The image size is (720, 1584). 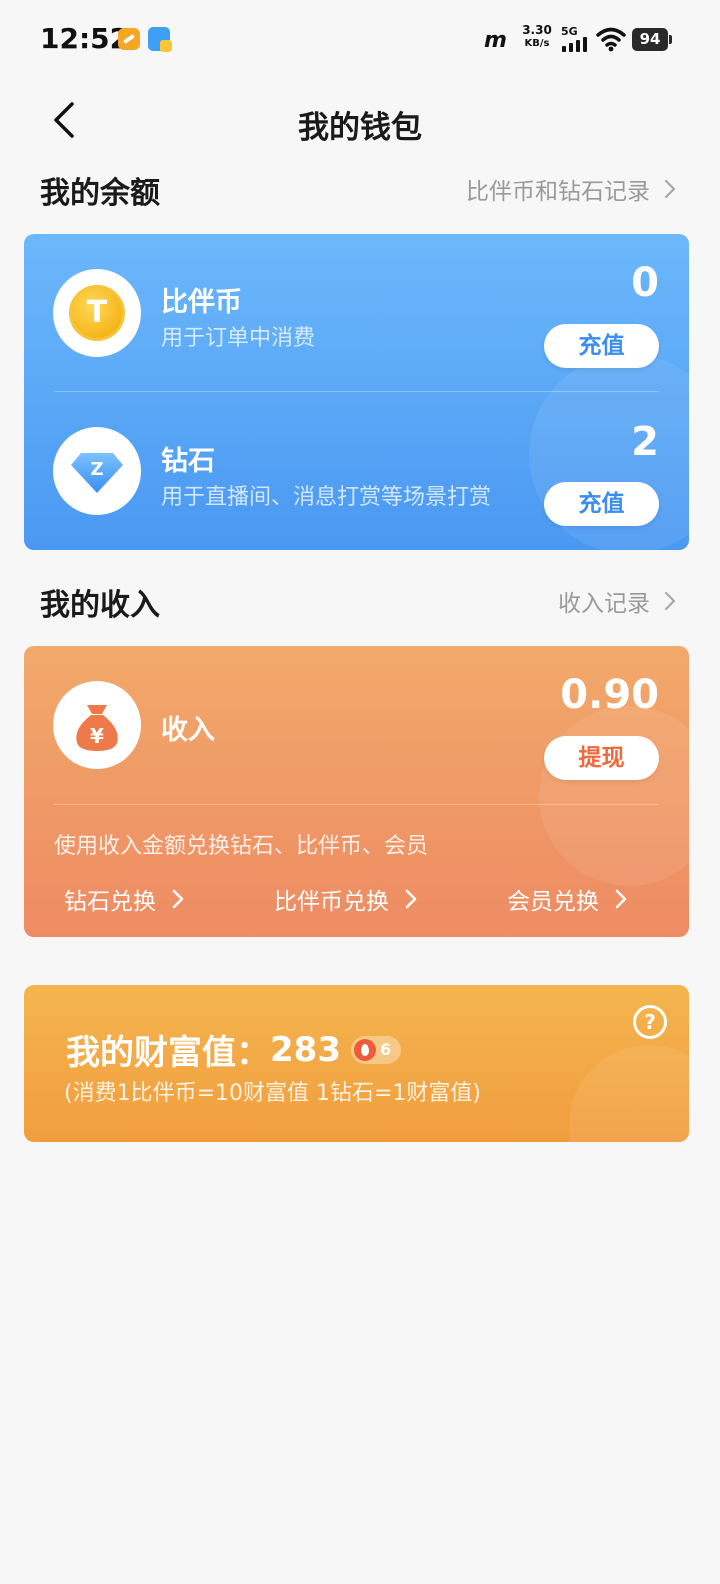 I want to click on network-speed: 3.30 KB/s, so click(x=537, y=37).